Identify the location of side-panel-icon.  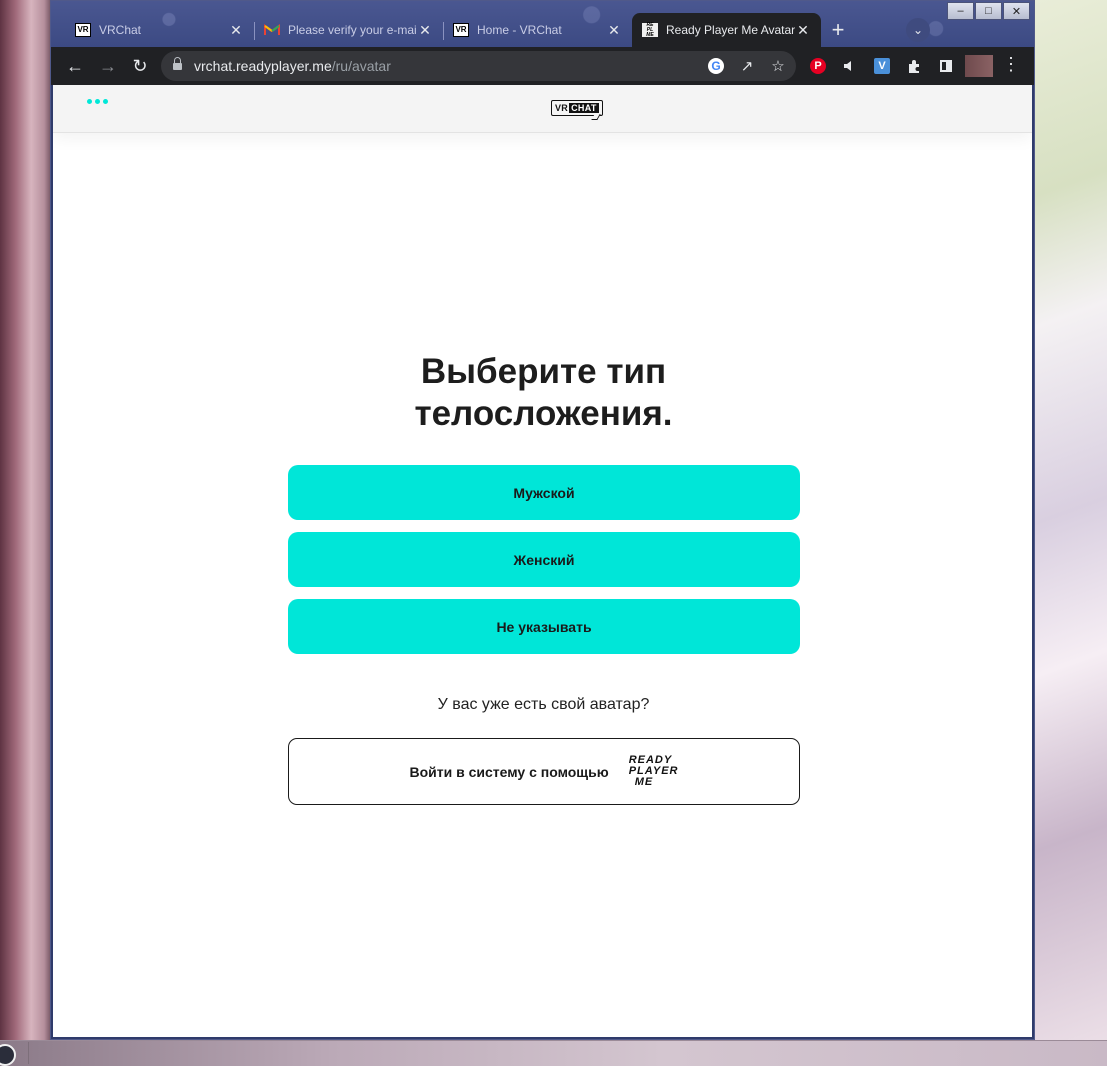
(946, 66).